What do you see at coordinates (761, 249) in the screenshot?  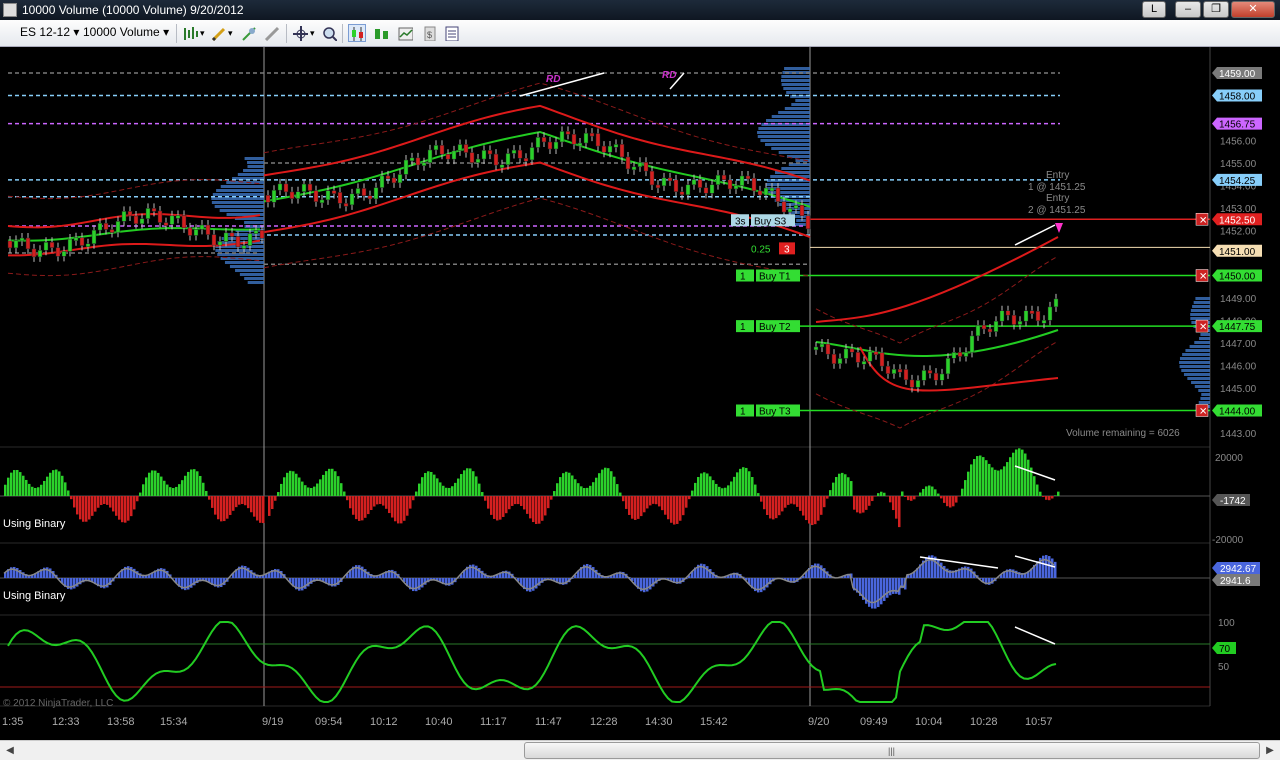 I see `position-qty-label: 0.25` at bounding box center [761, 249].